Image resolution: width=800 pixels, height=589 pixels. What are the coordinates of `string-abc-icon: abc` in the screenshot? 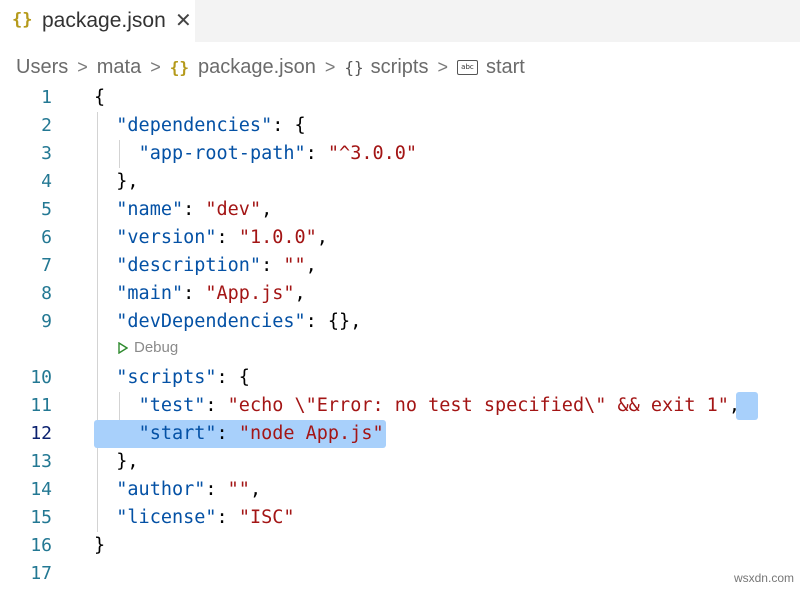 It's located at (467, 67).